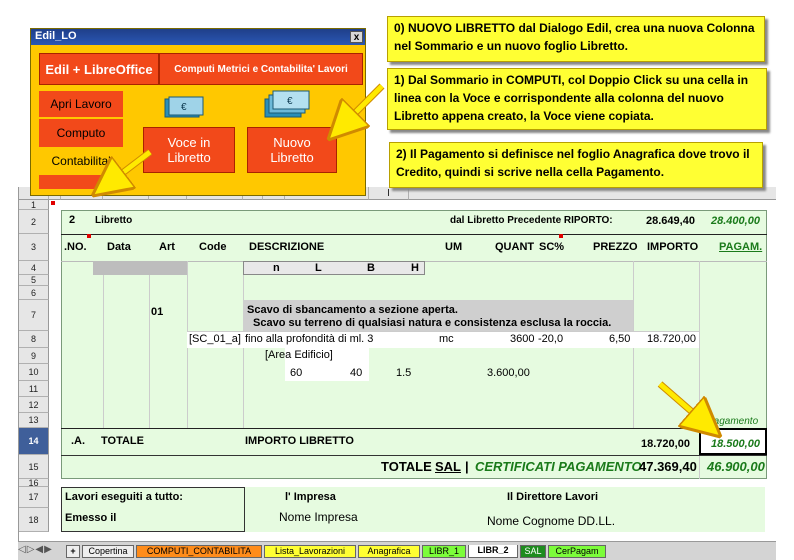  I want to click on arrow-to-voce, so click(130, 167).